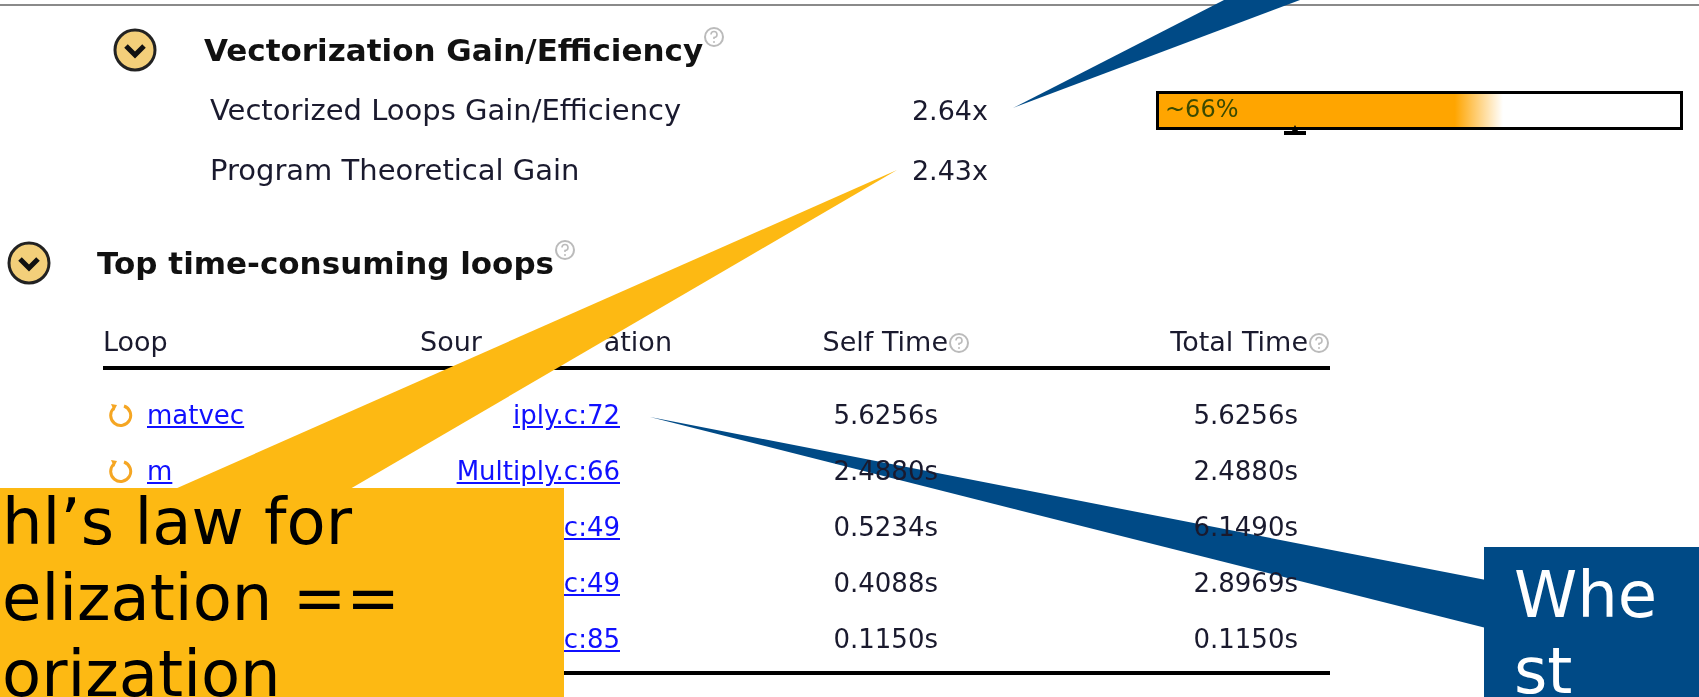 The image size is (1699, 697). I want to click on section-title: Vectorization Gain/Efficiency, so click(454, 50).